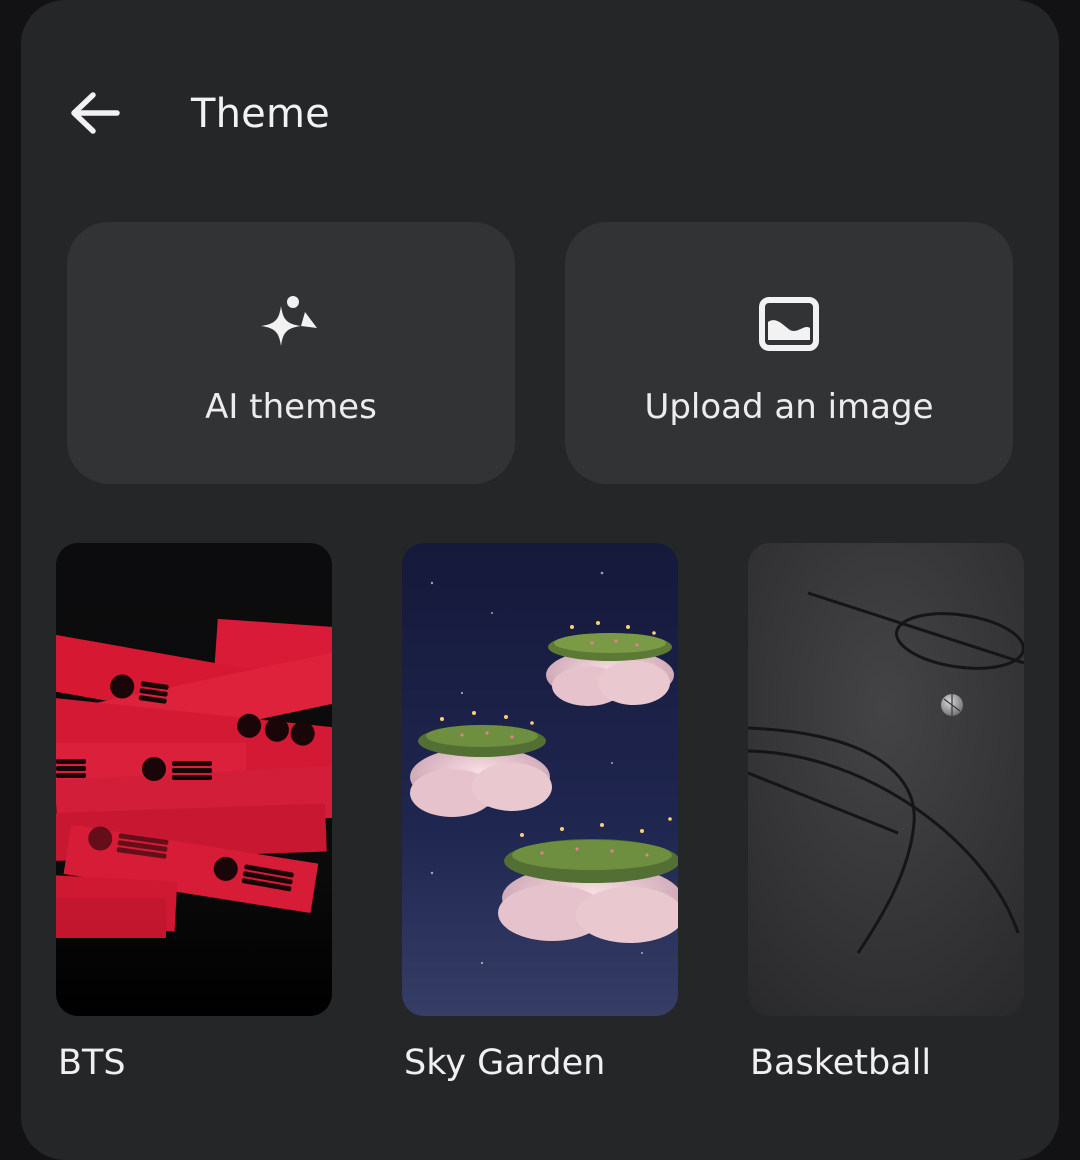 The height and width of the screenshot is (1160, 1080). What do you see at coordinates (540, 779) in the screenshot?
I see `sky-garden-thumbnail` at bounding box center [540, 779].